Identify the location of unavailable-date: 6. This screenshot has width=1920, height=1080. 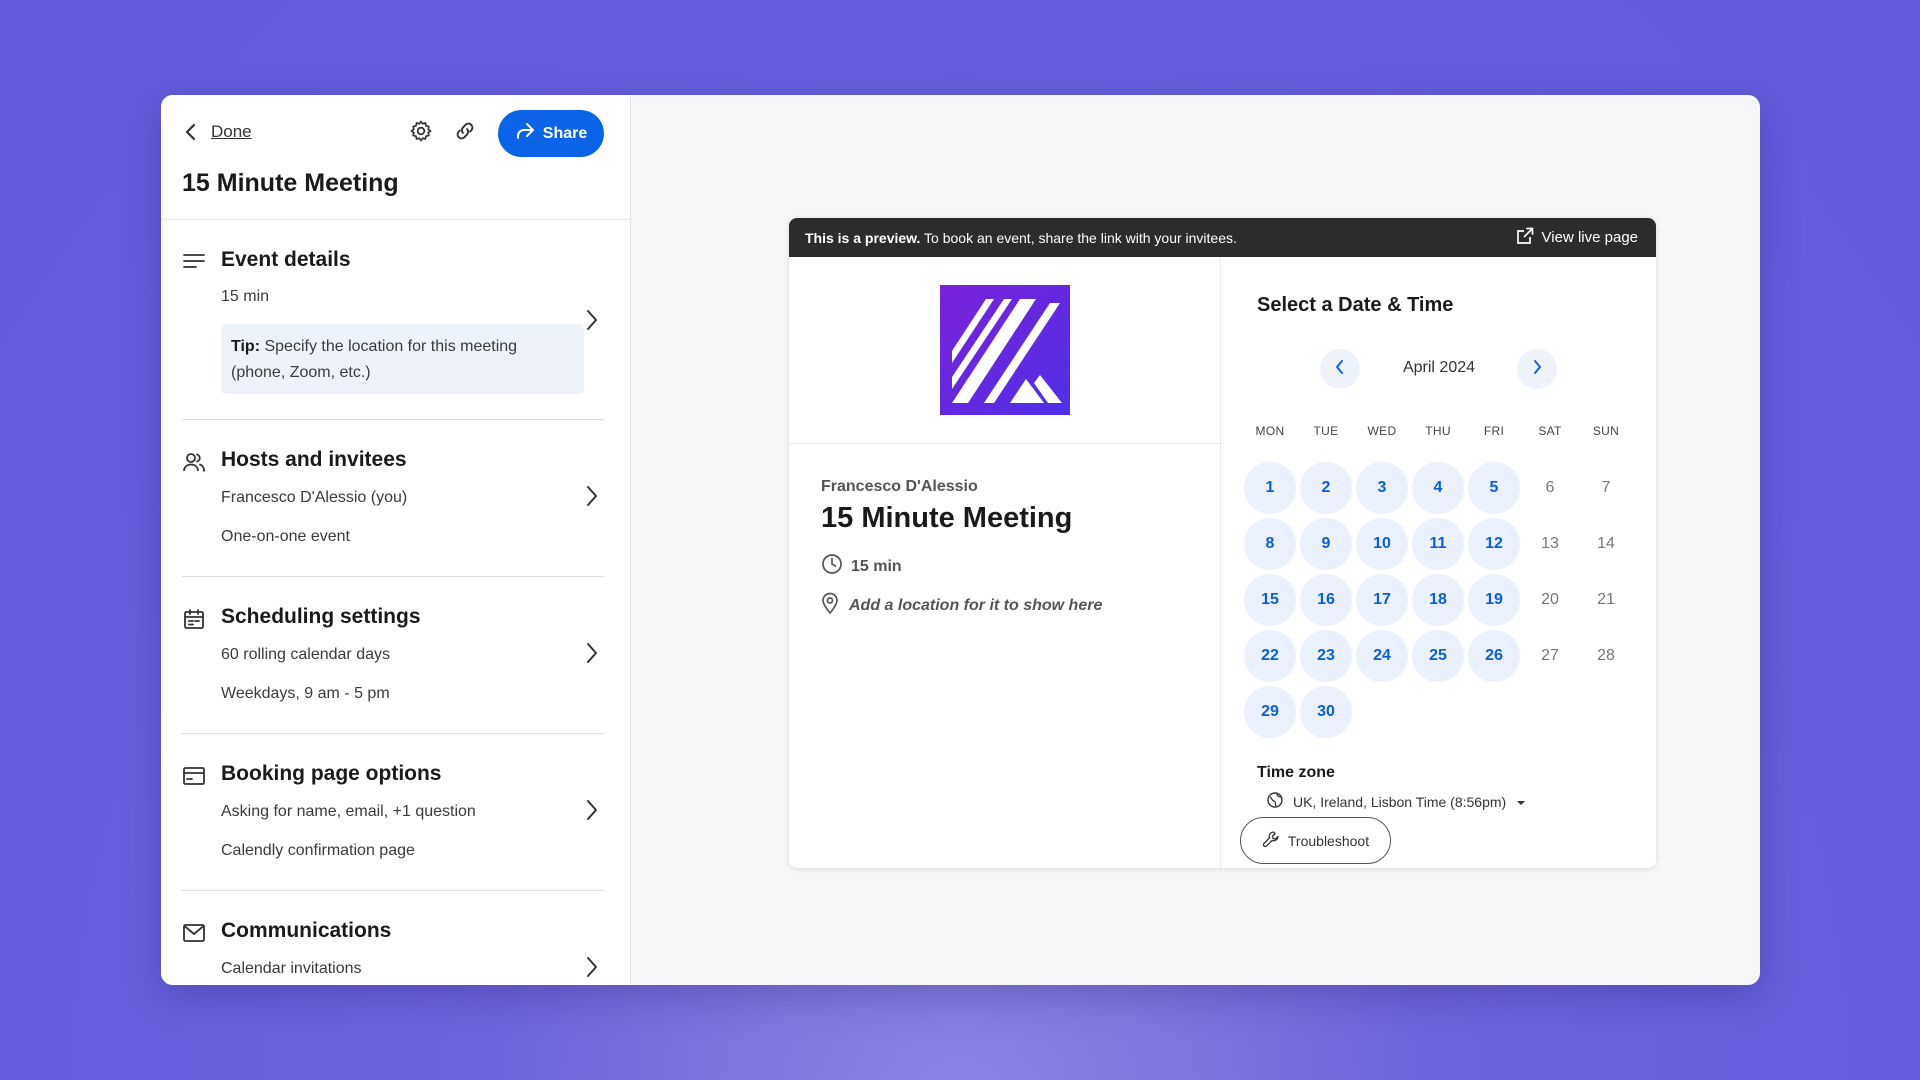
(1550, 487).